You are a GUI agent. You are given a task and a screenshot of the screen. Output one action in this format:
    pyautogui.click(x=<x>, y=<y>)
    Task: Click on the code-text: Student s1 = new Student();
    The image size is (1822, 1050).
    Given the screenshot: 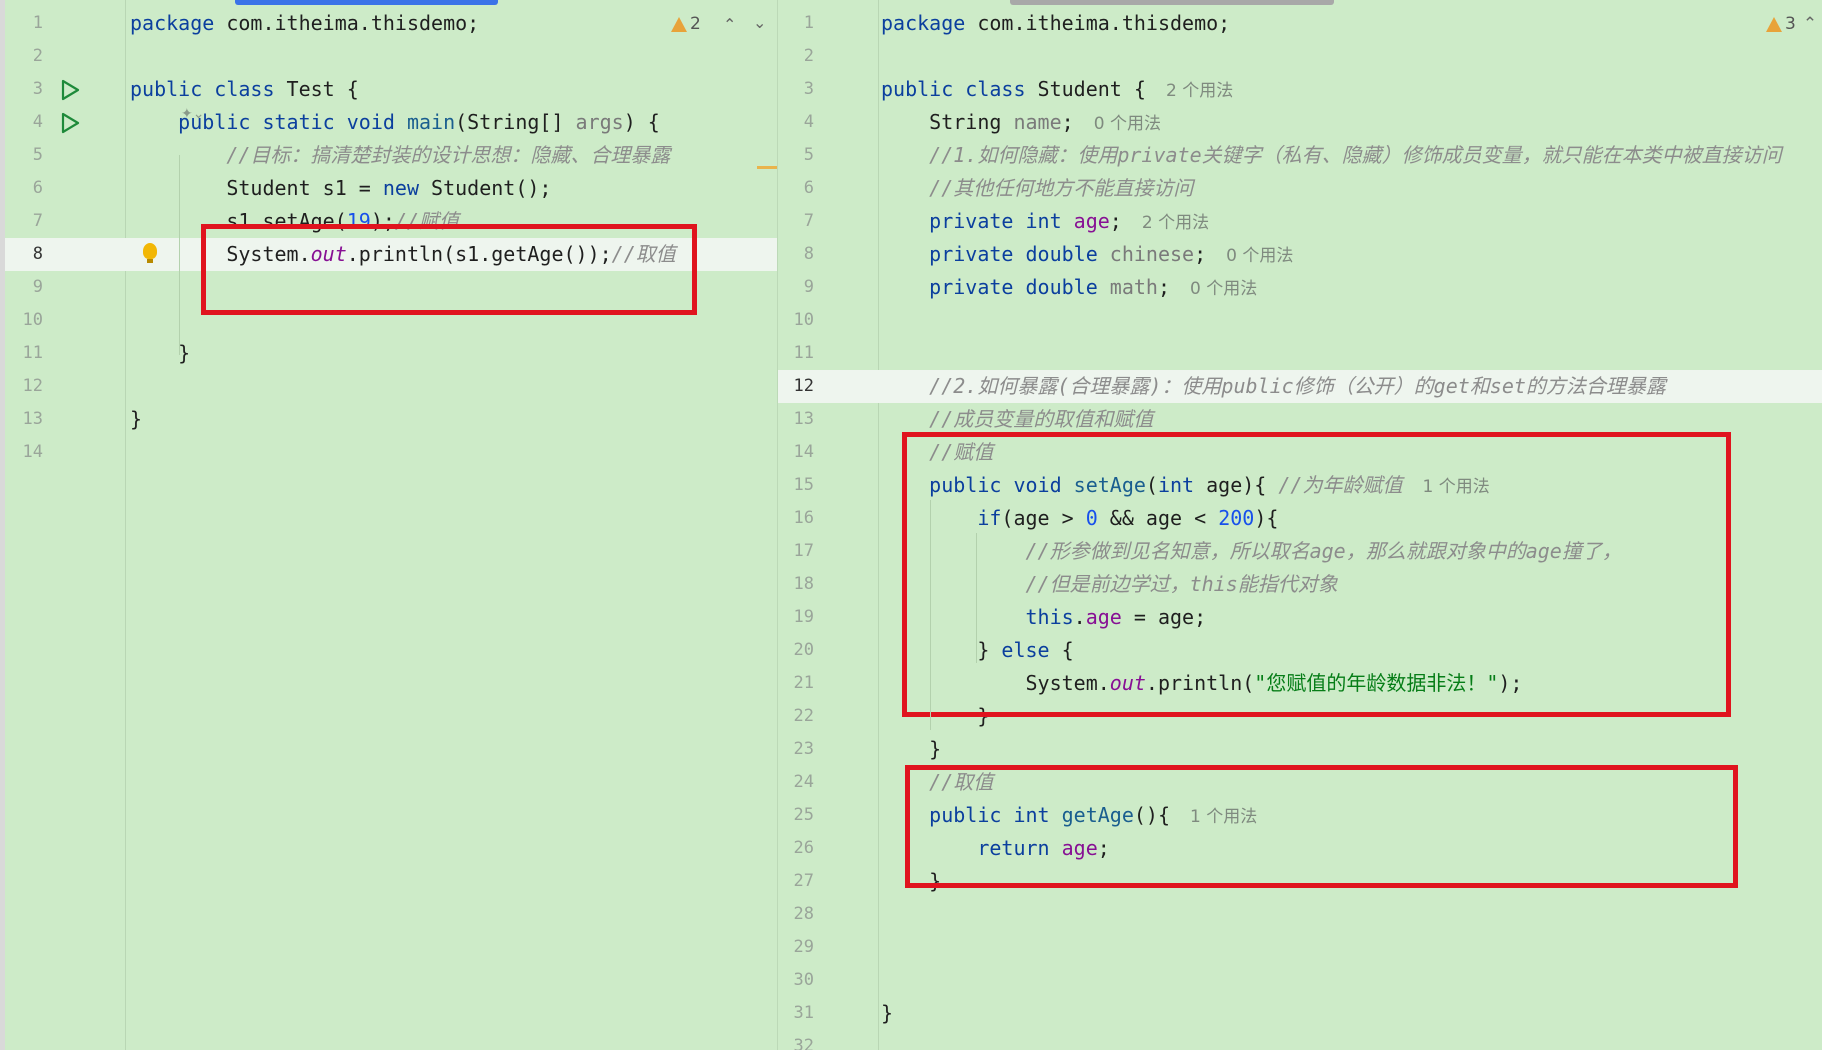 What is the action you would take?
    pyautogui.click(x=340, y=188)
    